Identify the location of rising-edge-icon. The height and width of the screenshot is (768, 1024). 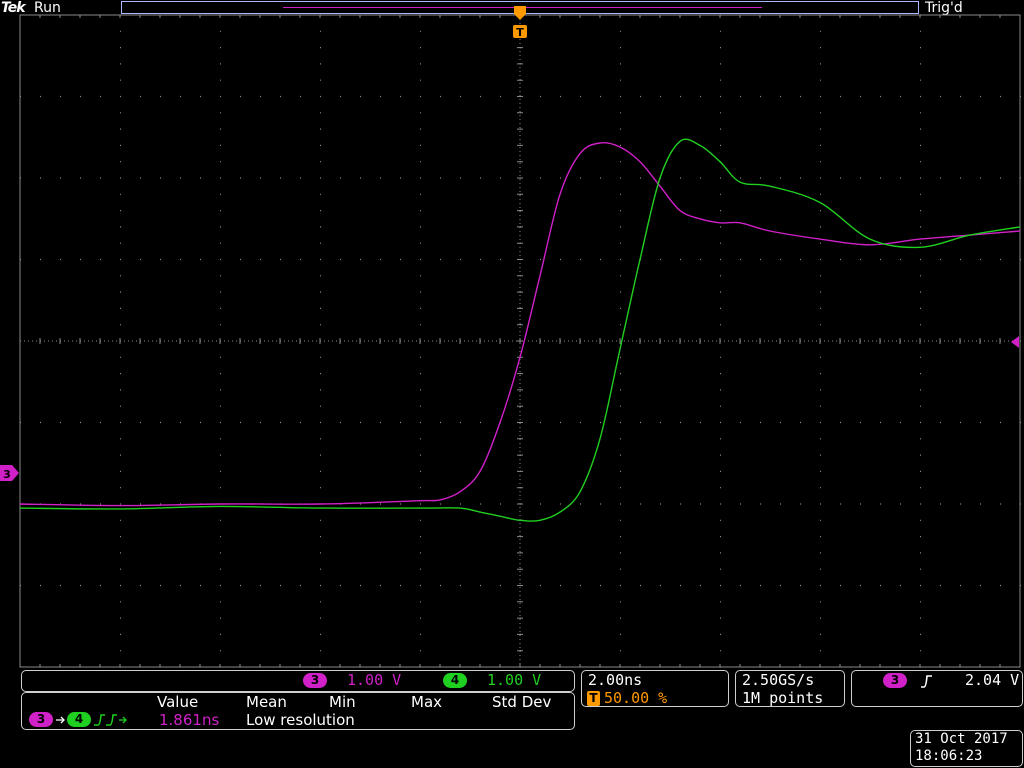
(926, 681).